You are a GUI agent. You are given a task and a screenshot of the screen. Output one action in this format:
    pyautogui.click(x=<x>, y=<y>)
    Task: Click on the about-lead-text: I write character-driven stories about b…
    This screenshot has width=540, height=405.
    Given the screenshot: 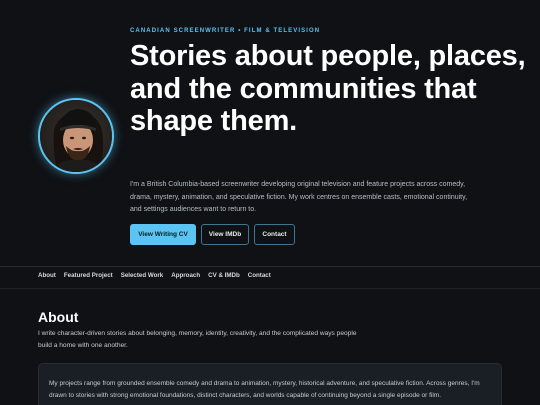 What is the action you would take?
    pyautogui.click(x=197, y=339)
    